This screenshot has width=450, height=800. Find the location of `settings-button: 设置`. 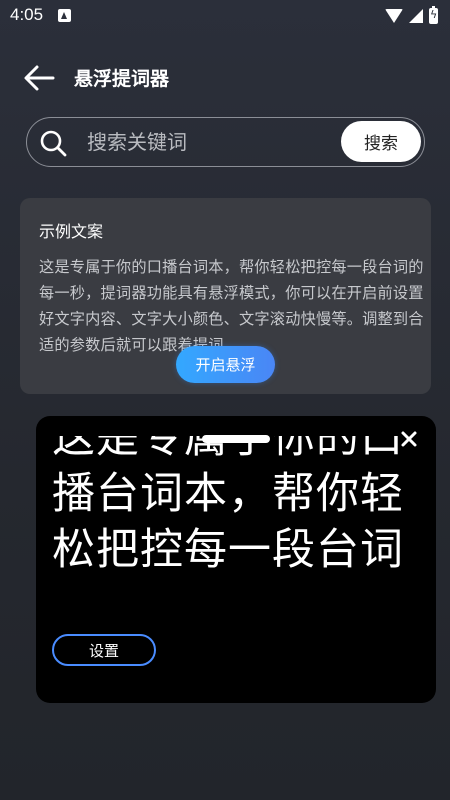

settings-button: 设置 is located at coordinates (104, 650).